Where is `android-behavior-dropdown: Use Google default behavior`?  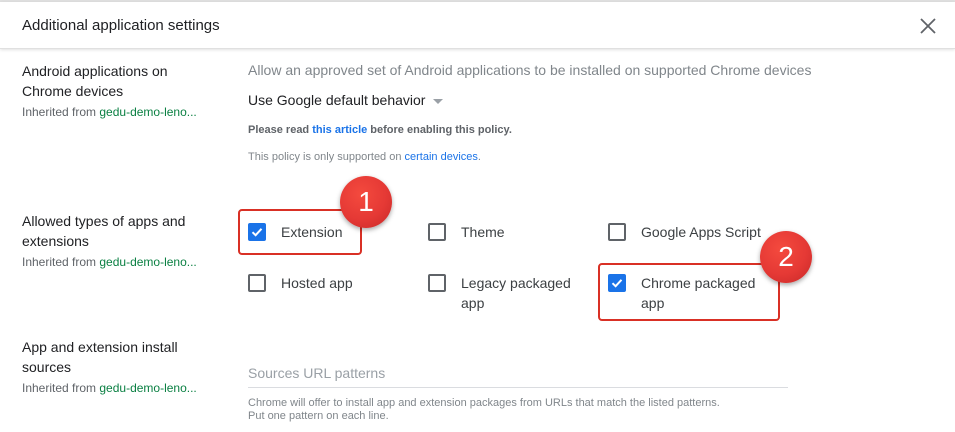
android-behavior-dropdown: Use Google default behavior is located at coordinates (346, 100).